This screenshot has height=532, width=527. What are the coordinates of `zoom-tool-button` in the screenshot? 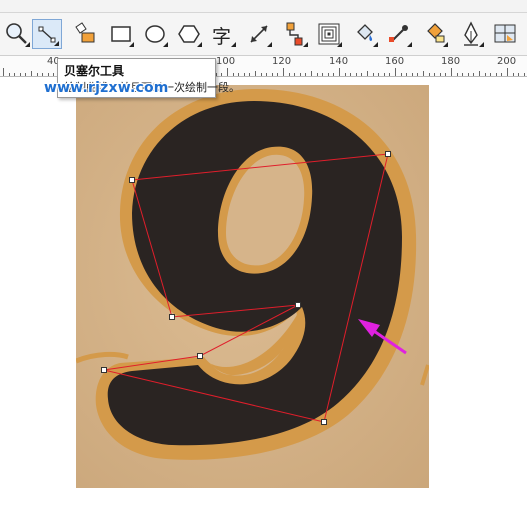 It's located at (17, 34).